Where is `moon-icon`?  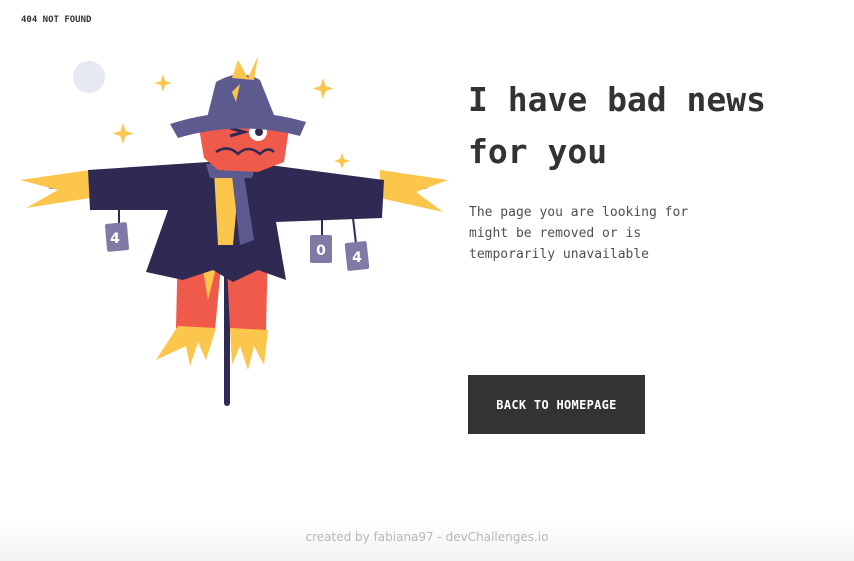
moon-icon is located at coordinates (89, 77).